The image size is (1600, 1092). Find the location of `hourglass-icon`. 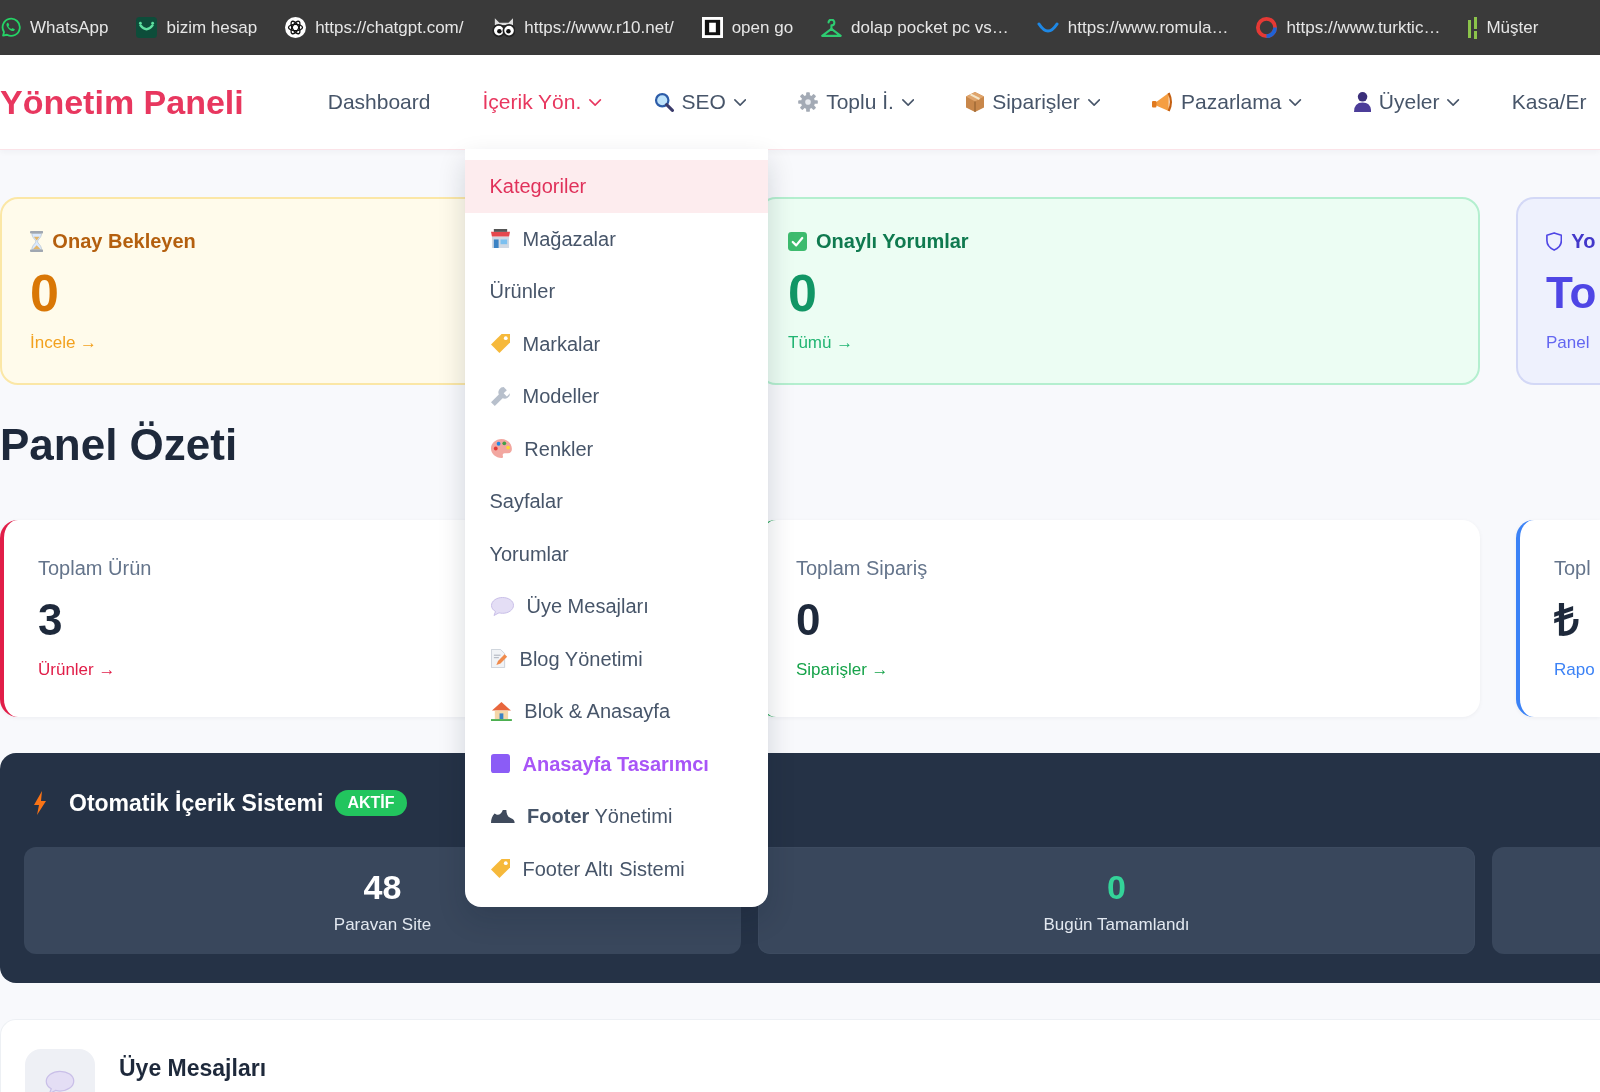

hourglass-icon is located at coordinates (37, 241).